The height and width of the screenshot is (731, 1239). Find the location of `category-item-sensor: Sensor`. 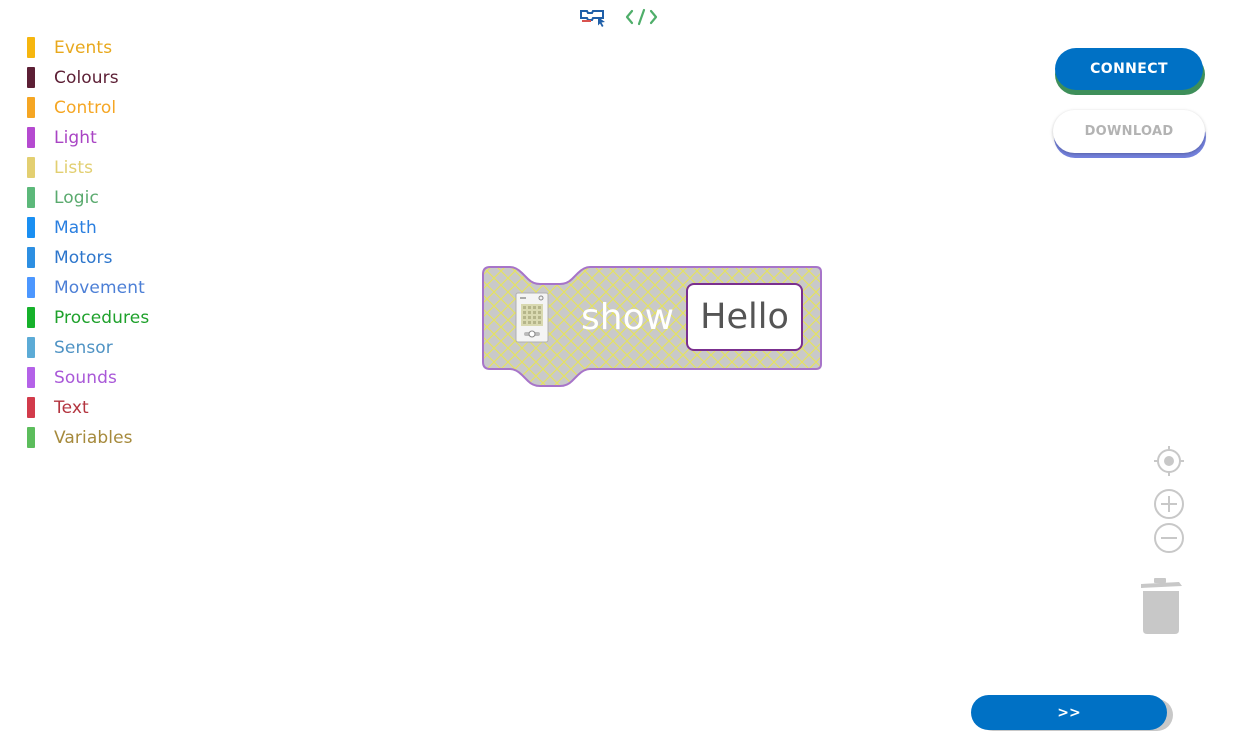

category-item-sensor: Sensor is located at coordinates (112, 351).